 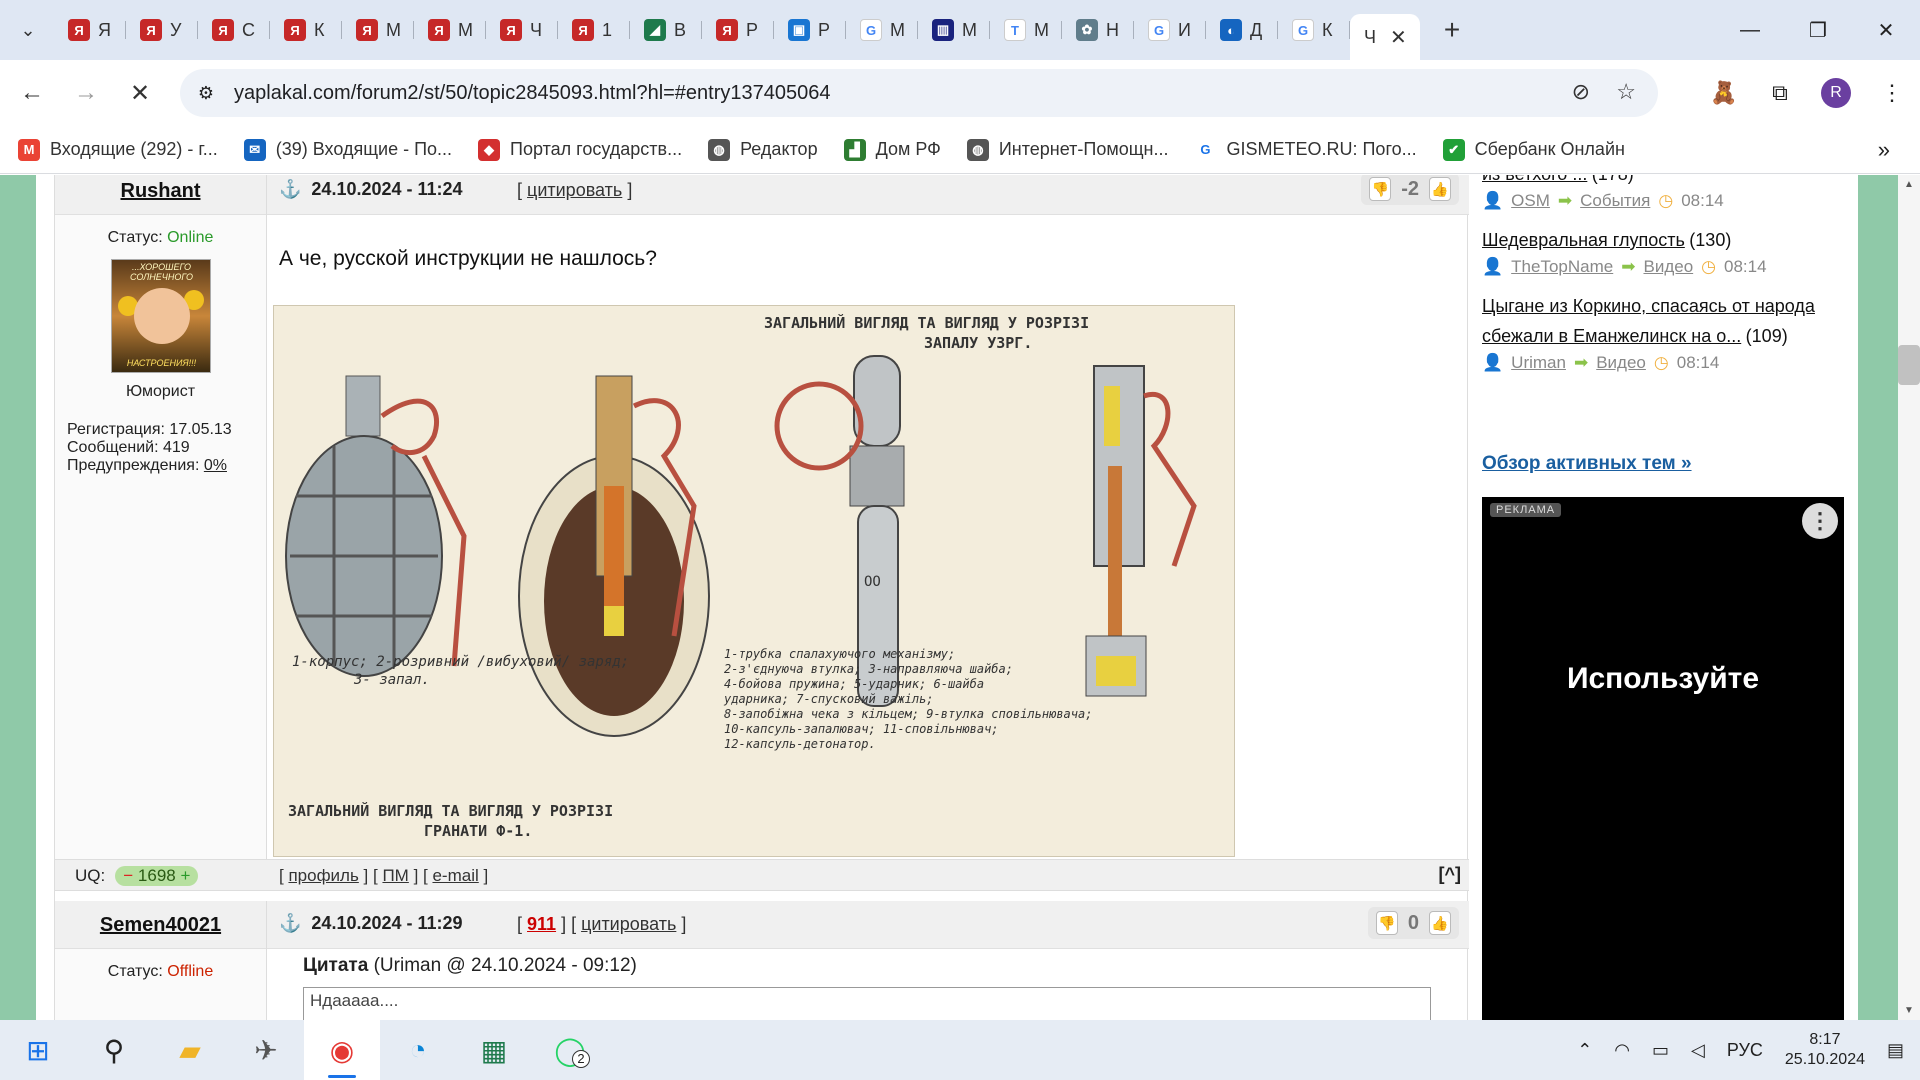 What do you see at coordinates (1615, 201) in the screenshot?
I see `topic-section: События` at bounding box center [1615, 201].